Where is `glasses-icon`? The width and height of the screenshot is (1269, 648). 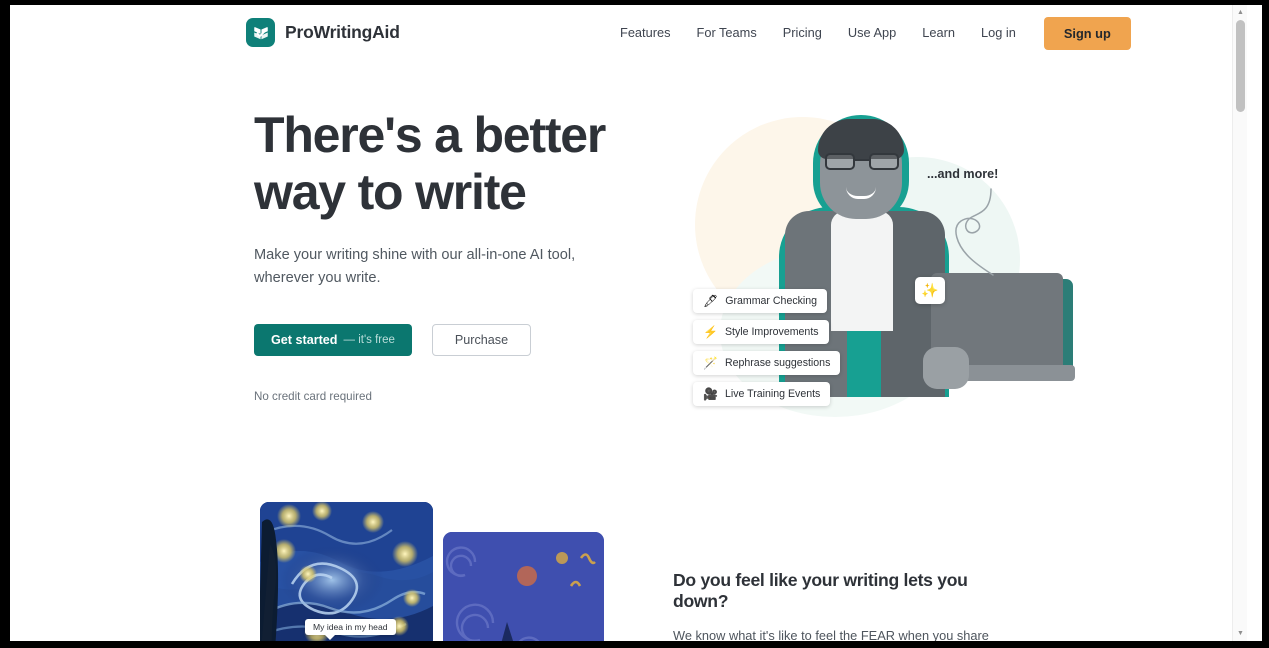
glasses-icon is located at coordinates (862, 161).